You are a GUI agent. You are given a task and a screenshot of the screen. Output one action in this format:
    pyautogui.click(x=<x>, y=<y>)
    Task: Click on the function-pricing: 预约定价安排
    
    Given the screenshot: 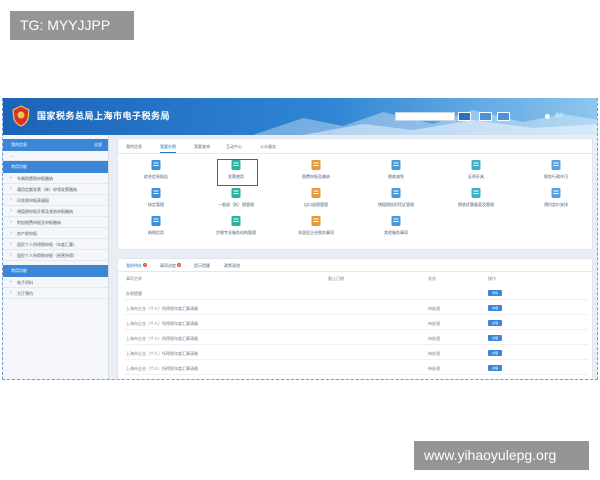 What is the action you would take?
    pyautogui.click(x=556, y=200)
    